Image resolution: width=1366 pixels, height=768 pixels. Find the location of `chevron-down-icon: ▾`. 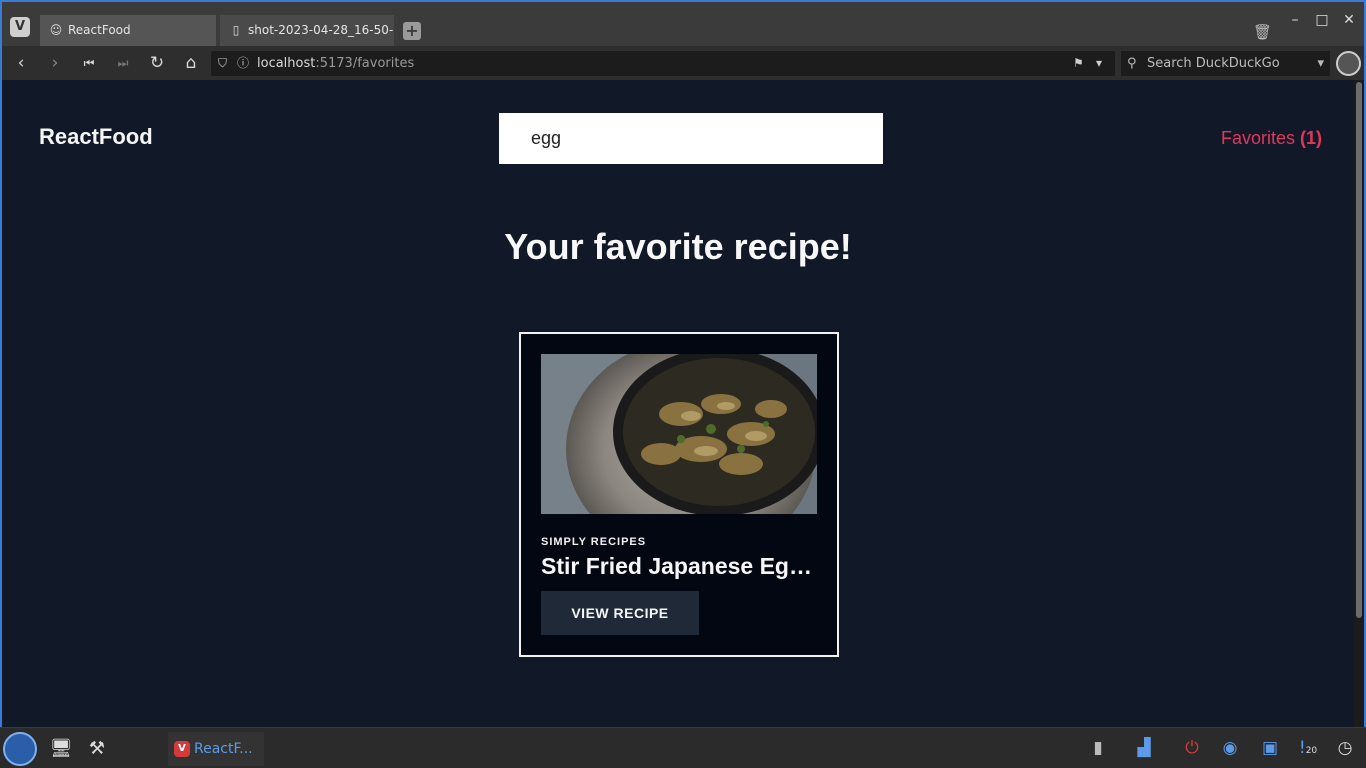

chevron-down-icon: ▾ is located at coordinates (1320, 63).